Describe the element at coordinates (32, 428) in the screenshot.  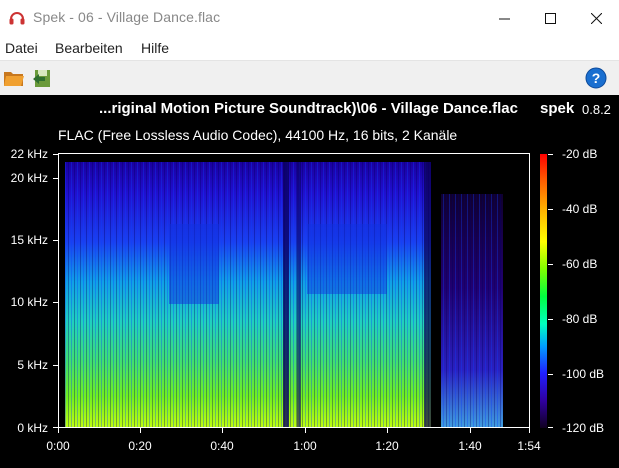
I see `y-tick-0: 0 kHz` at that location.